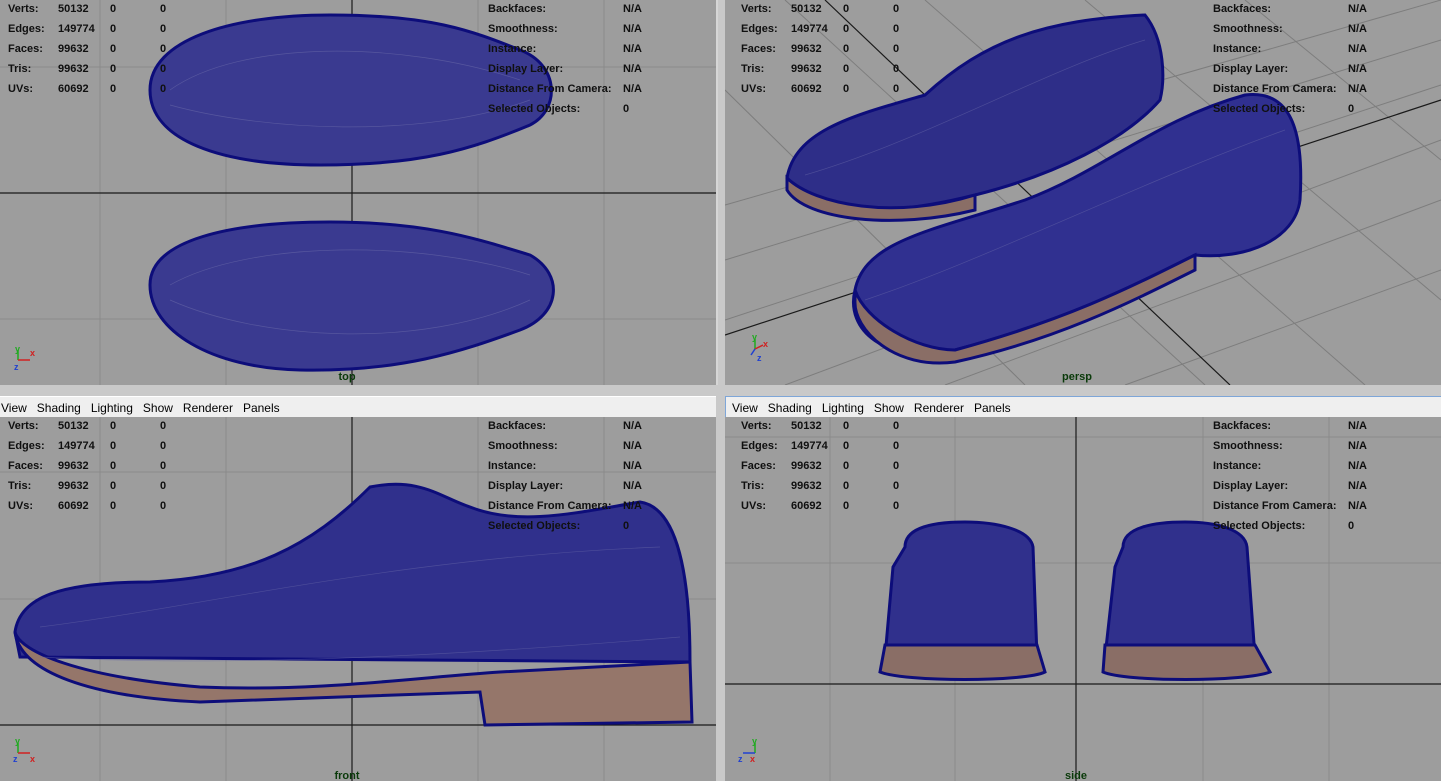  Describe the element at coordinates (1075, 600) in the screenshot. I see `side-shoe-mesh` at that location.